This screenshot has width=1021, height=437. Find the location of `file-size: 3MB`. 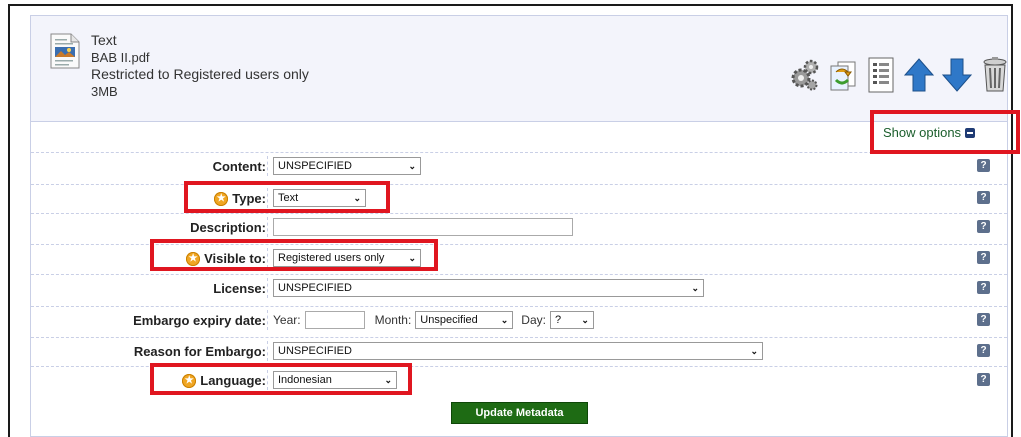

file-size: 3MB is located at coordinates (104, 91).